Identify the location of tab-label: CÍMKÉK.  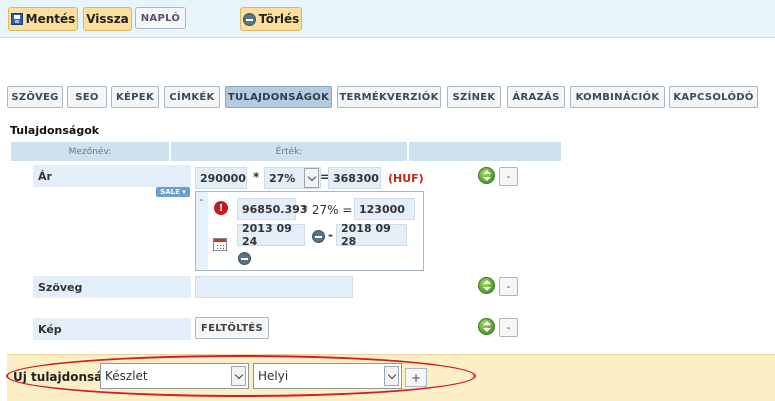
(192, 97).